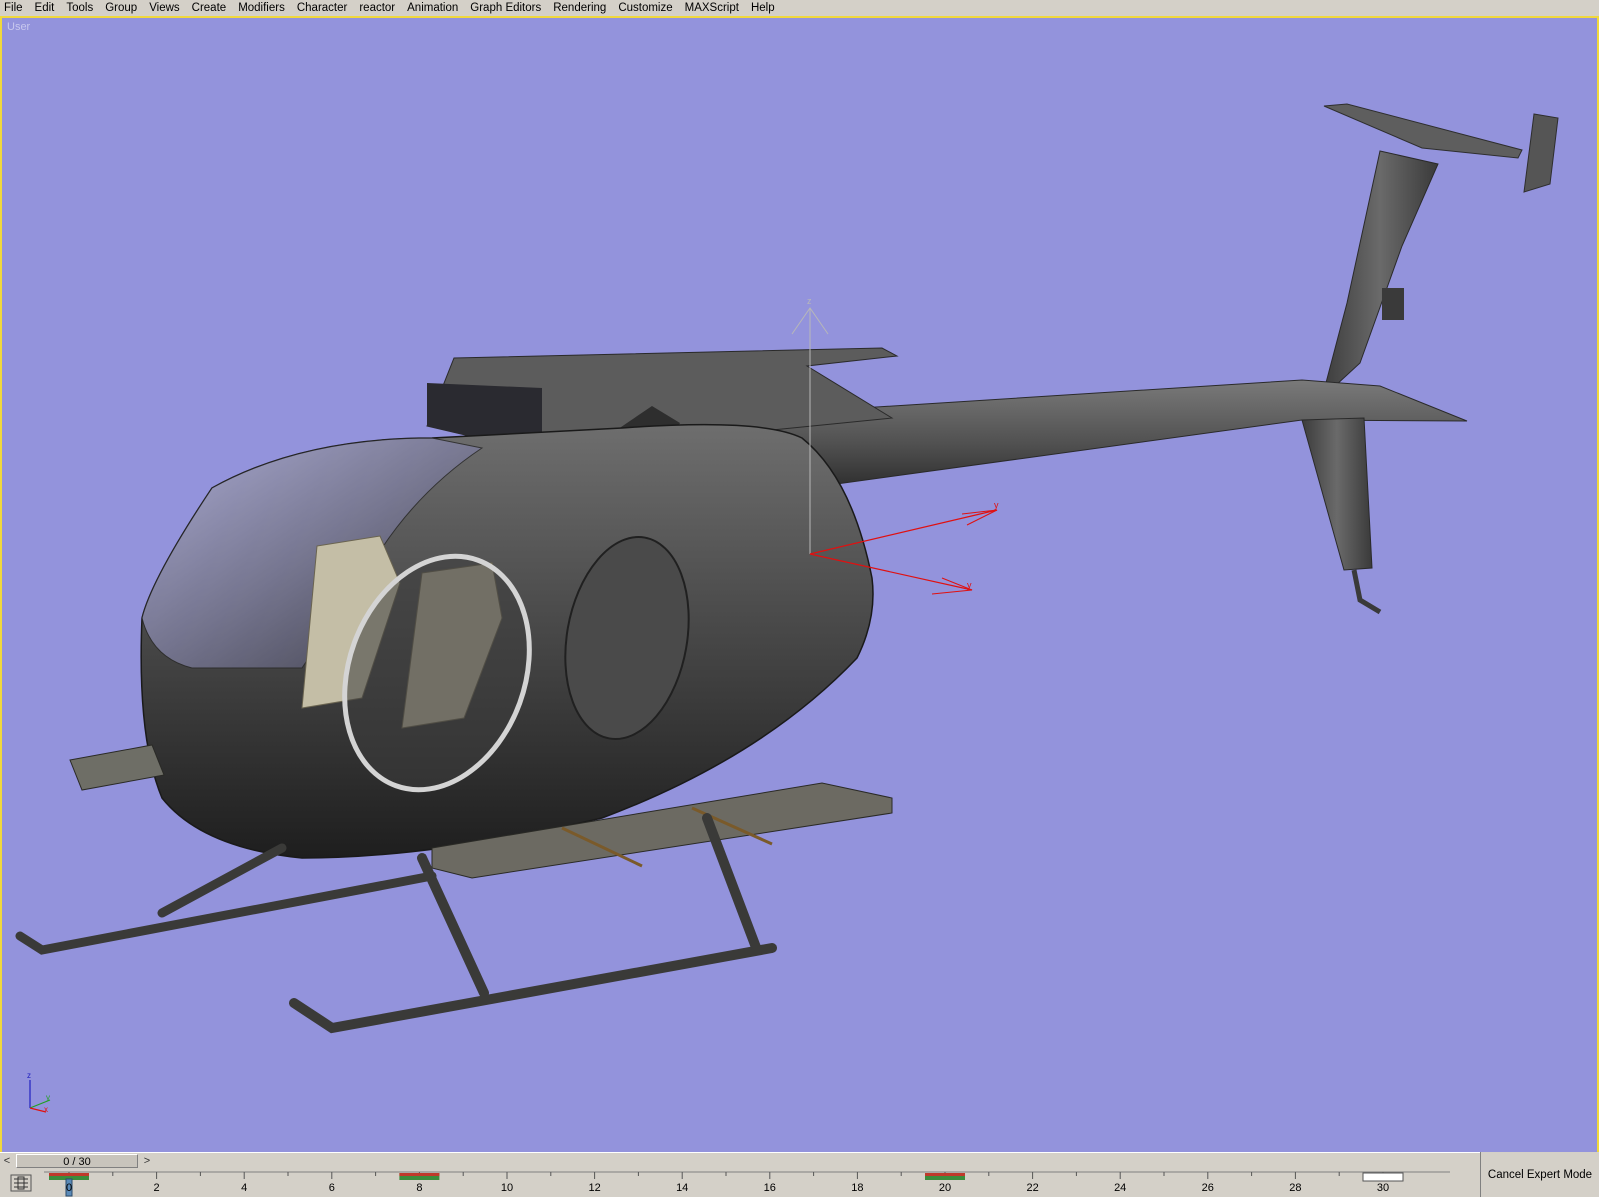  I want to click on tripod-y-label: y, so click(48, 1097).